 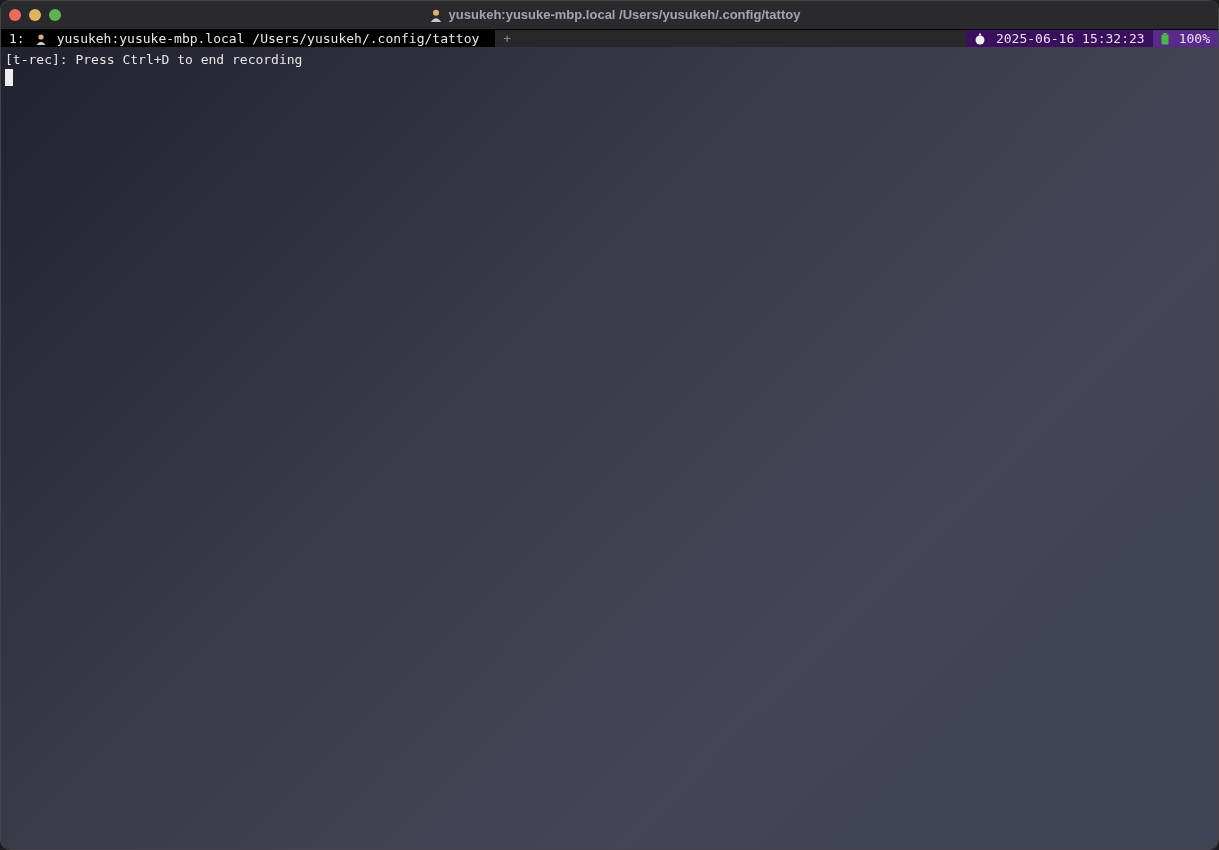 I want to click on stopwatch-icon, so click(x=979, y=38).